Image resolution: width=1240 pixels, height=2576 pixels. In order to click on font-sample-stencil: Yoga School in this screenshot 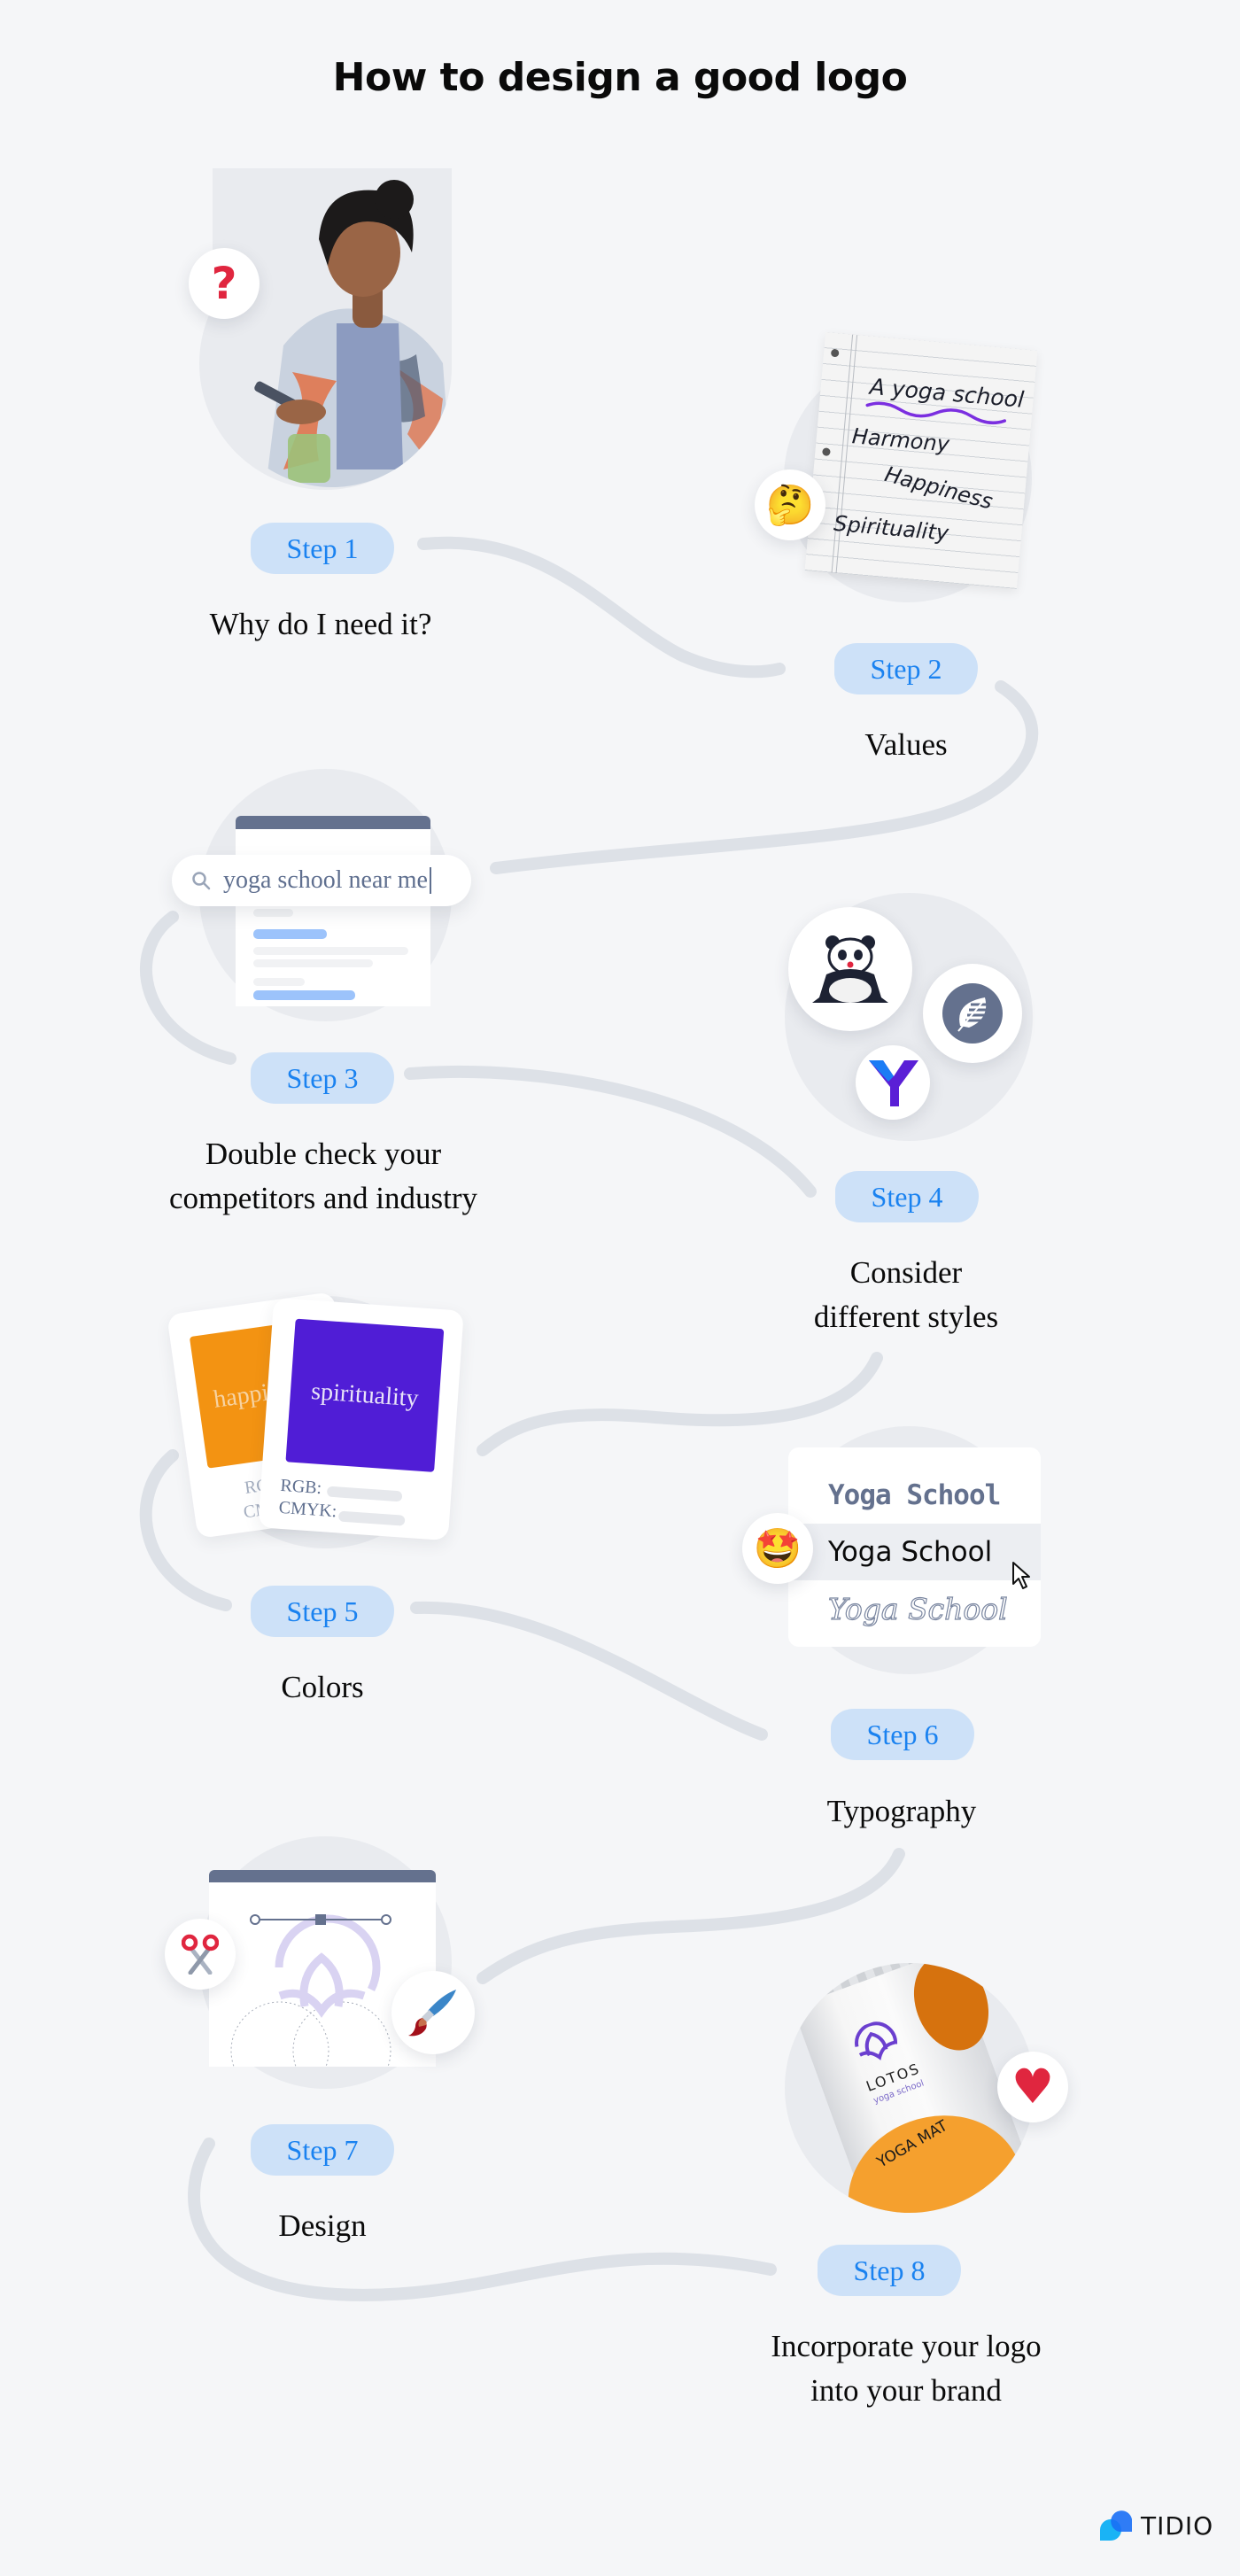, I will do `click(914, 1495)`.